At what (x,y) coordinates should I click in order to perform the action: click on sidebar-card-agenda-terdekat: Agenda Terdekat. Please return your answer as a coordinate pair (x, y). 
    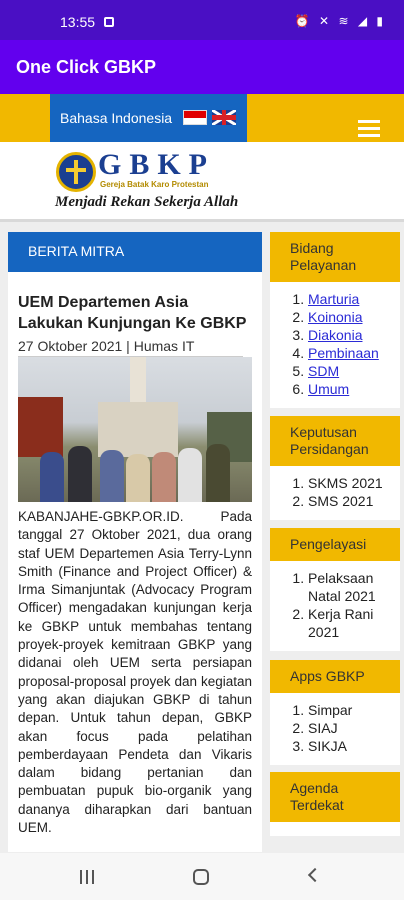
    Looking at the image, I should click on (335, 804).